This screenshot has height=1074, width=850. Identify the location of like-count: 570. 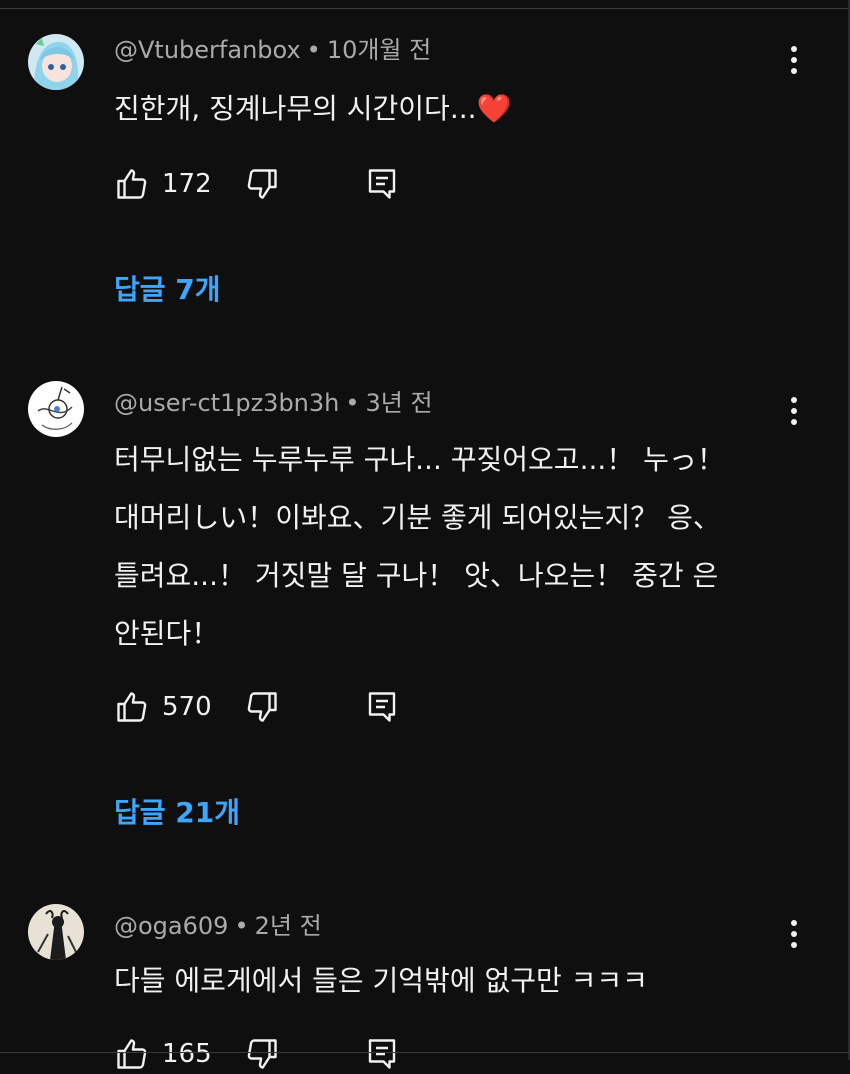
(187, 707).